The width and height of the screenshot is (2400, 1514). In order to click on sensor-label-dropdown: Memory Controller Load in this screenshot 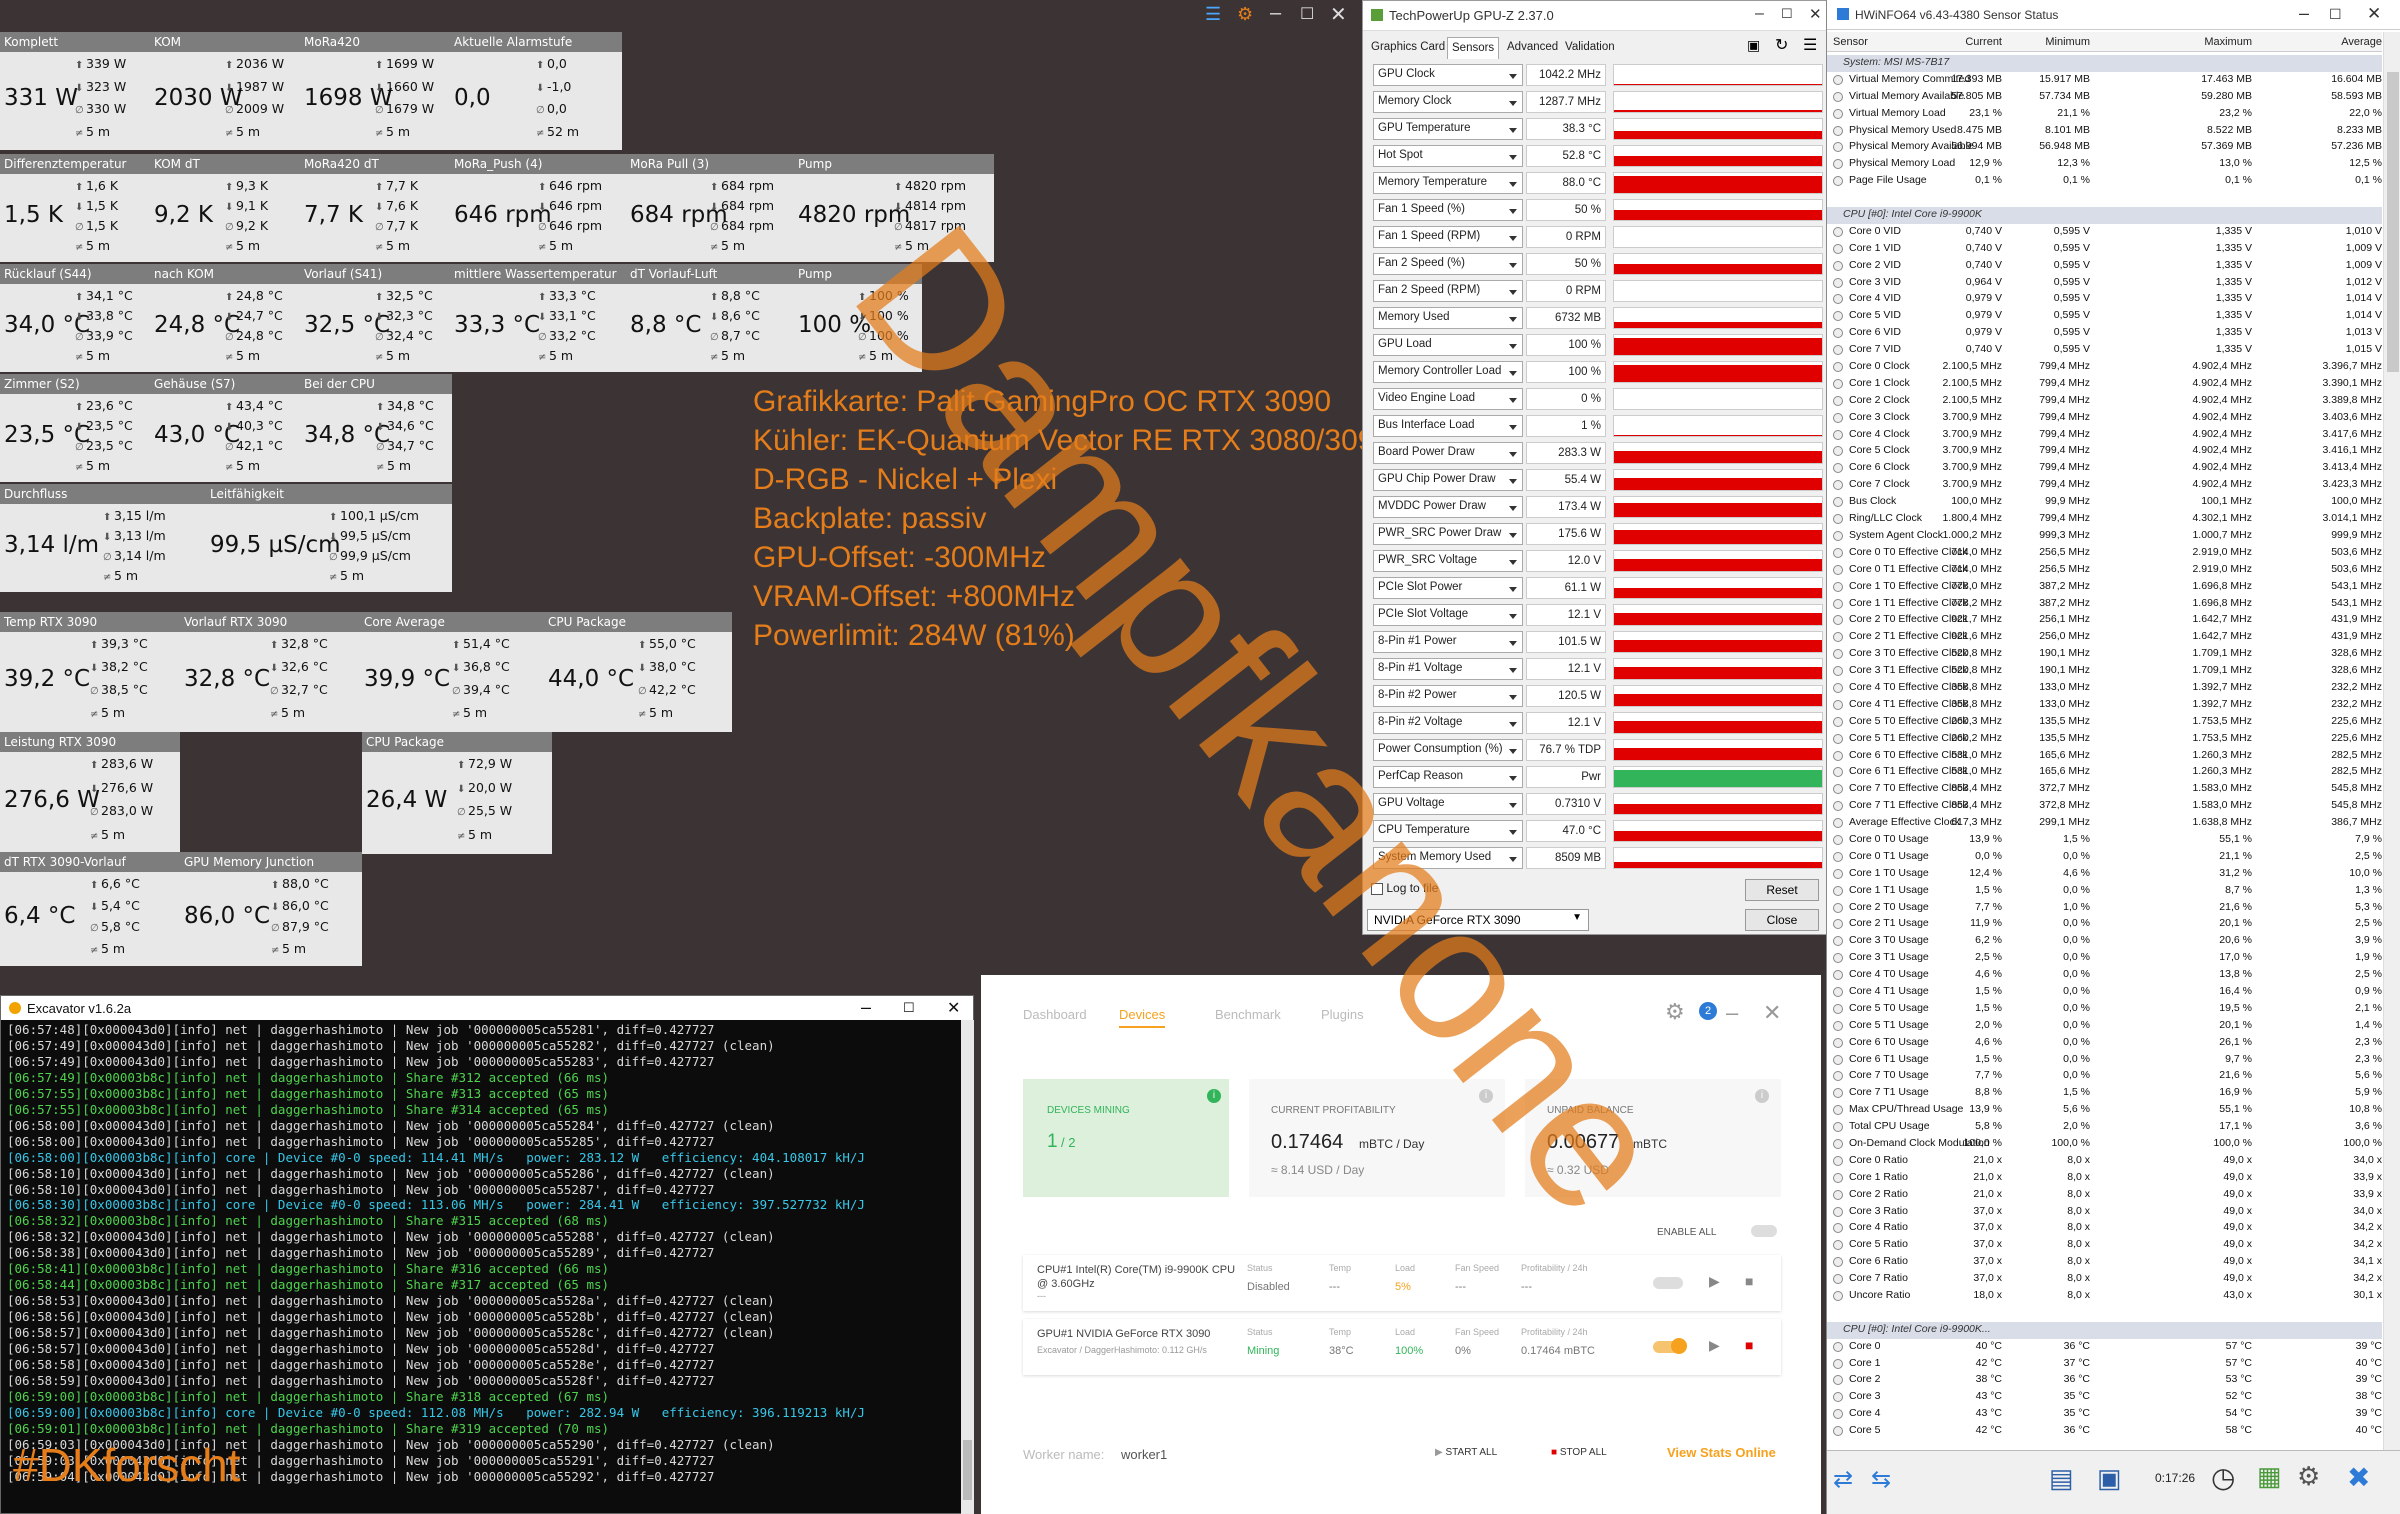, I will do `click(1448, 372)`.